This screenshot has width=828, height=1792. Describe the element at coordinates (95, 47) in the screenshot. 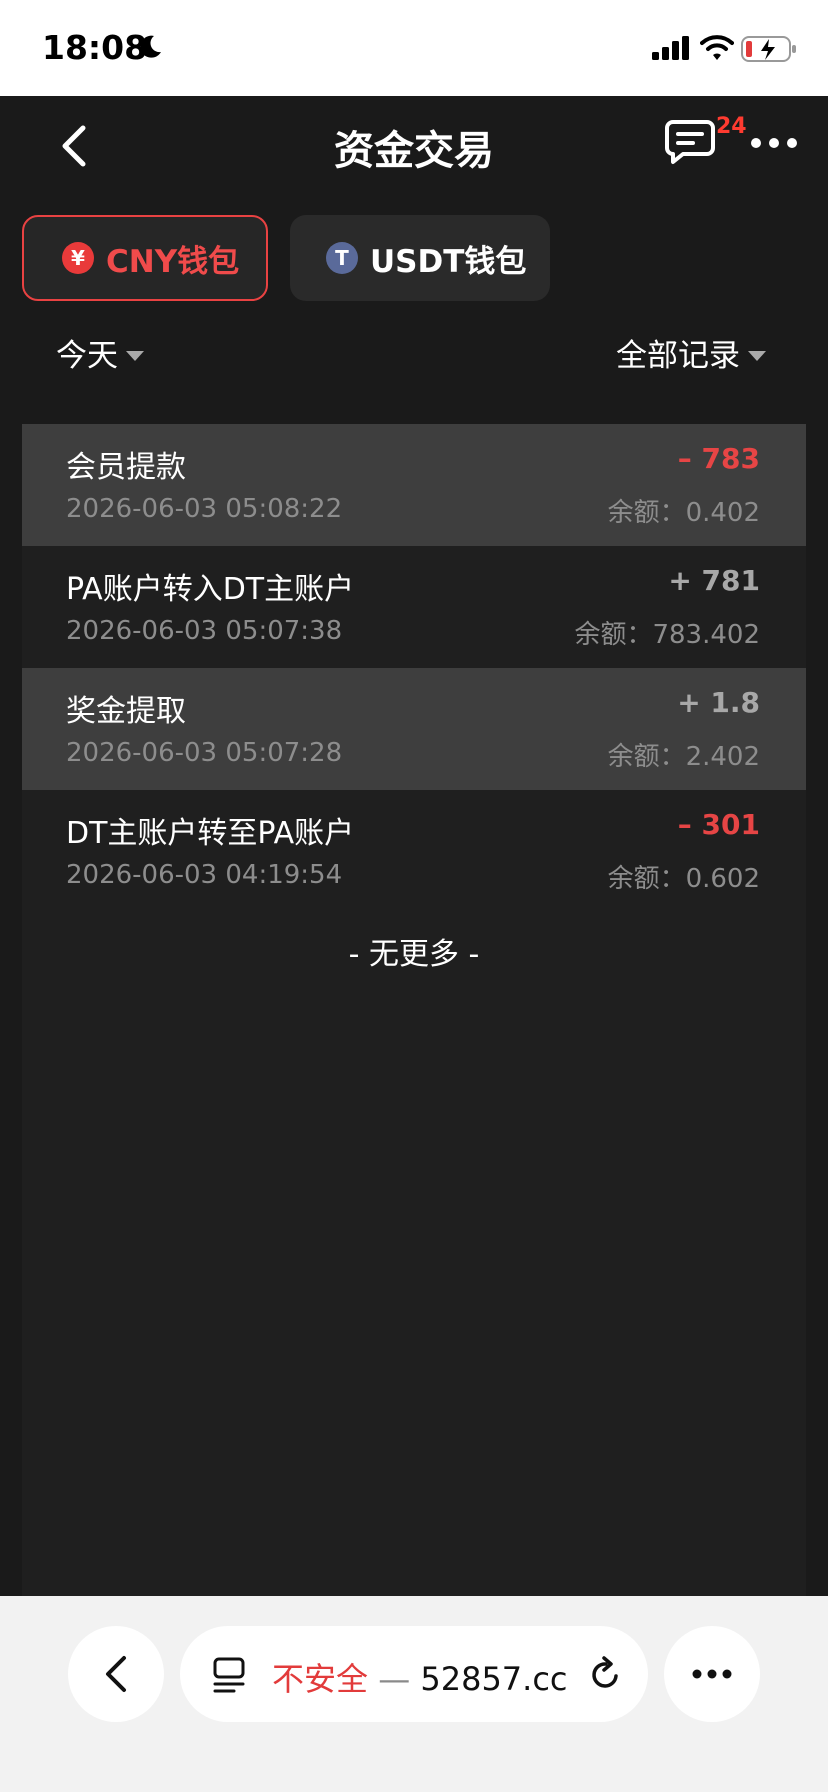

I see `status-time: 18:08` at that location.